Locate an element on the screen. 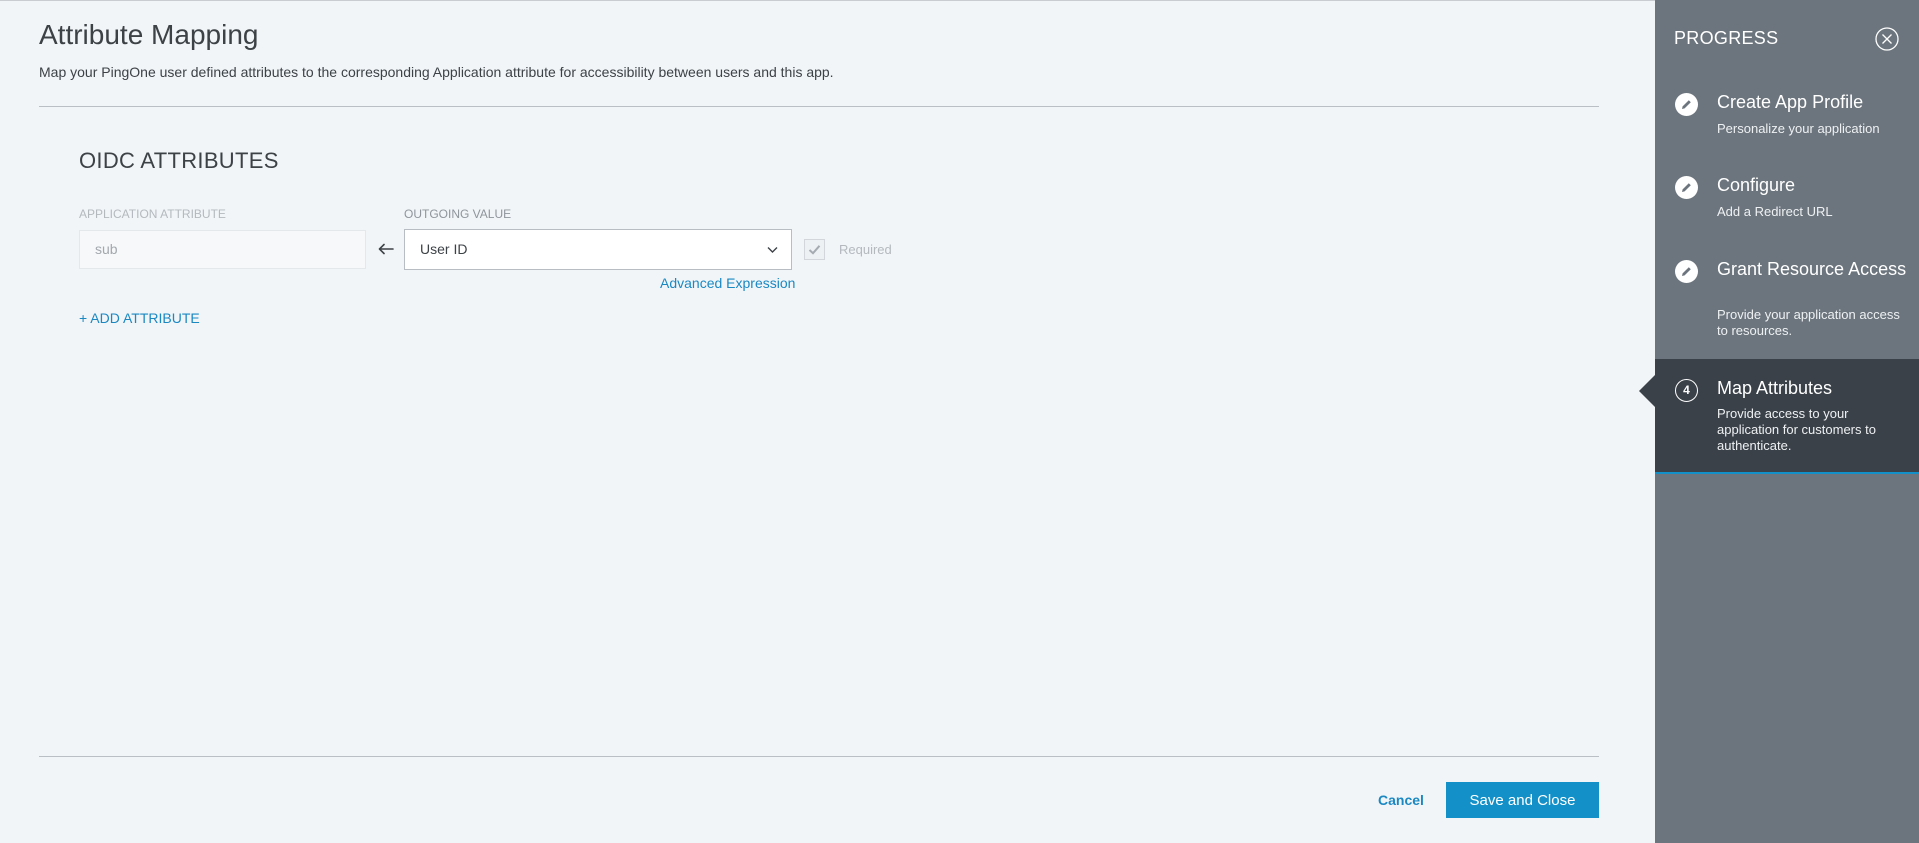 The height and width of the screenshot is (843, 1919). step-number-badge: 4 is located at coordinates (1686, 390).